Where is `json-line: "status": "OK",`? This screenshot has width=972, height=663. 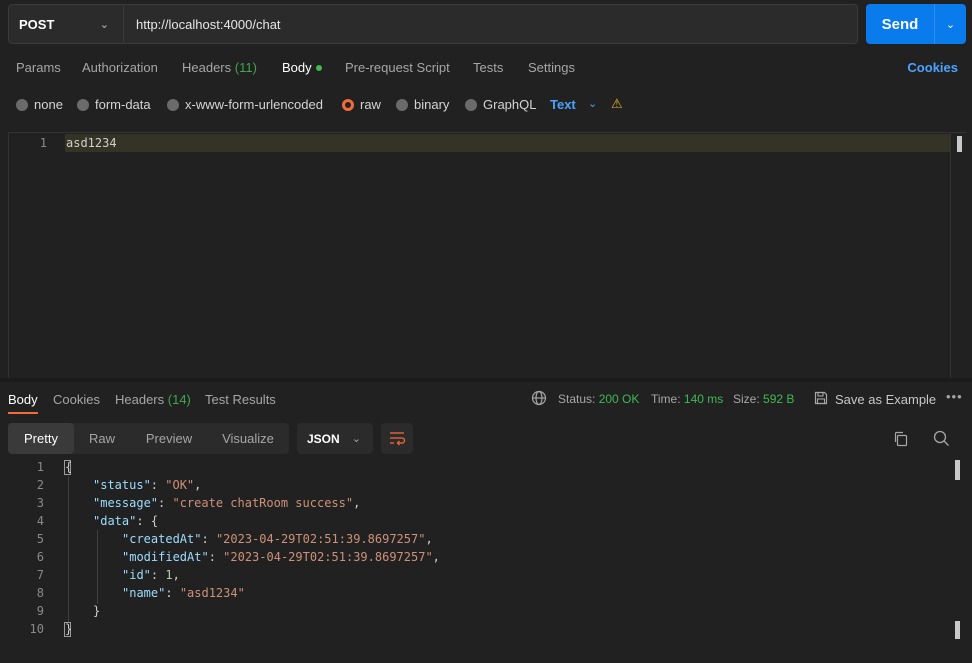
json-line: "status": "OK", is located at coordinates (147, 485).